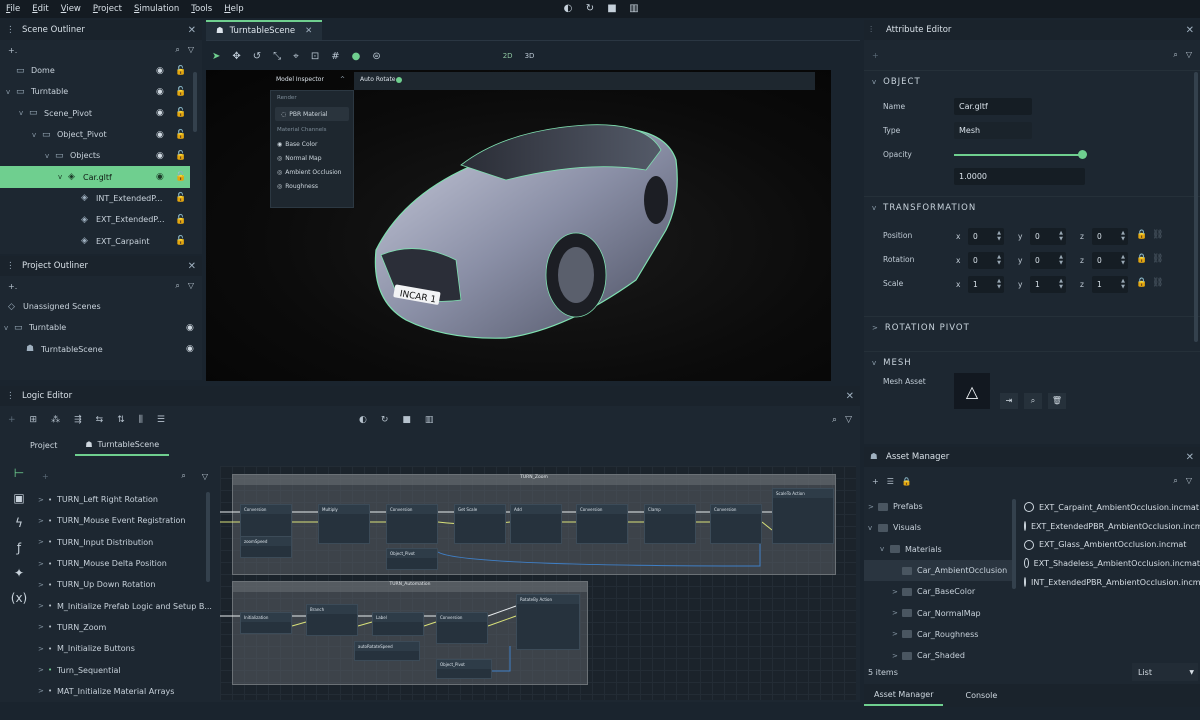 This screenshot has width=1200, height=720. Describe the element at coordinates (536, 524) in the screenshot. I see `logic-node: Add` at that location.